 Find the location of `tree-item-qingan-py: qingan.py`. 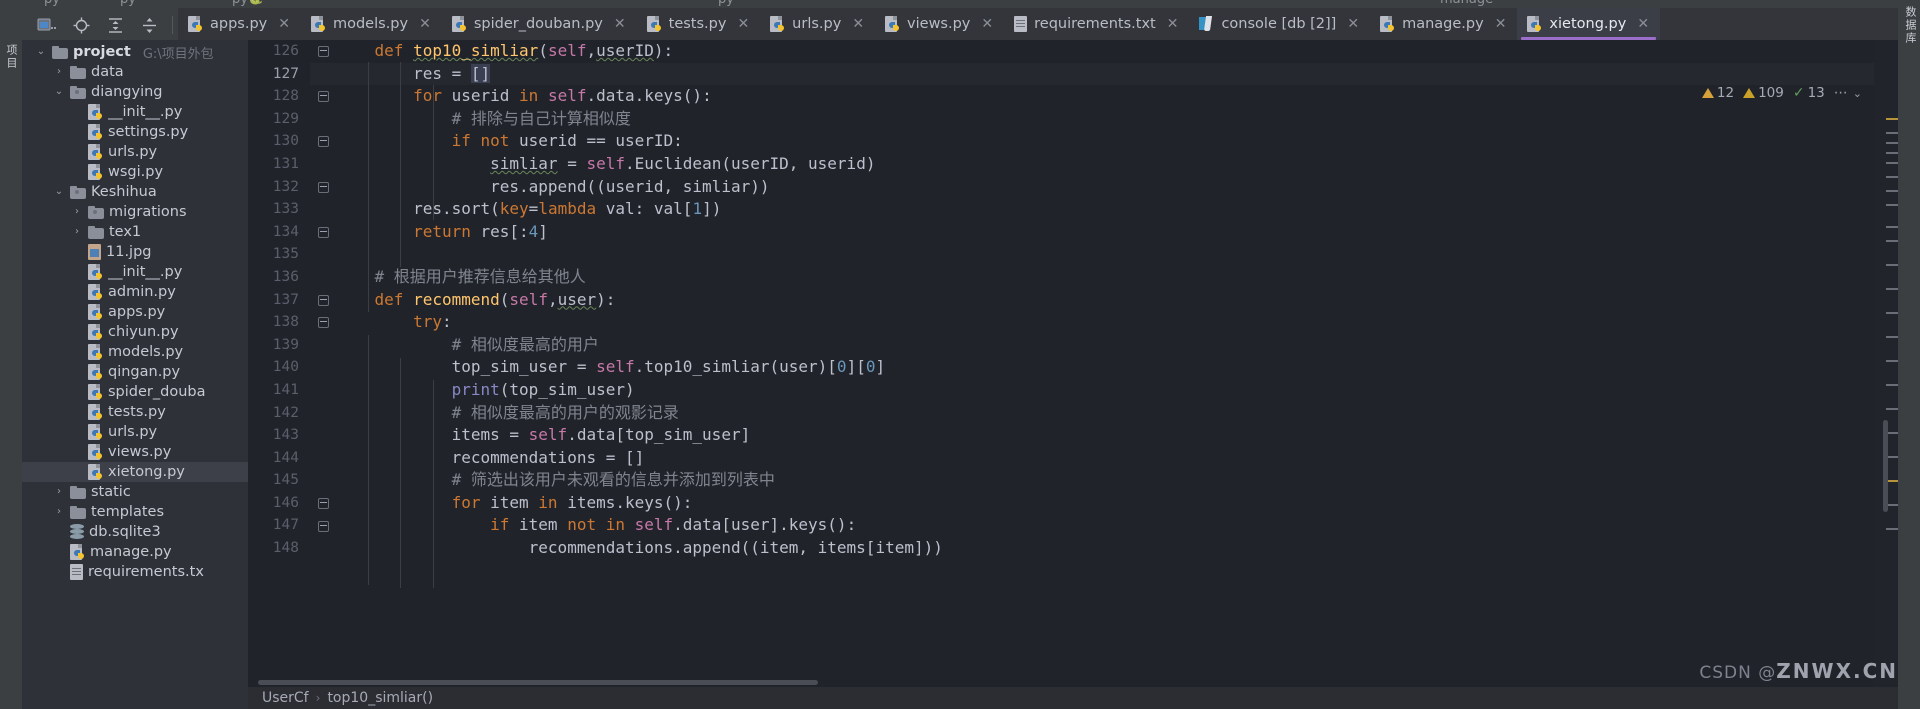

tree-item-qingan-py: qingan.py is located at coordinates (135, 372).